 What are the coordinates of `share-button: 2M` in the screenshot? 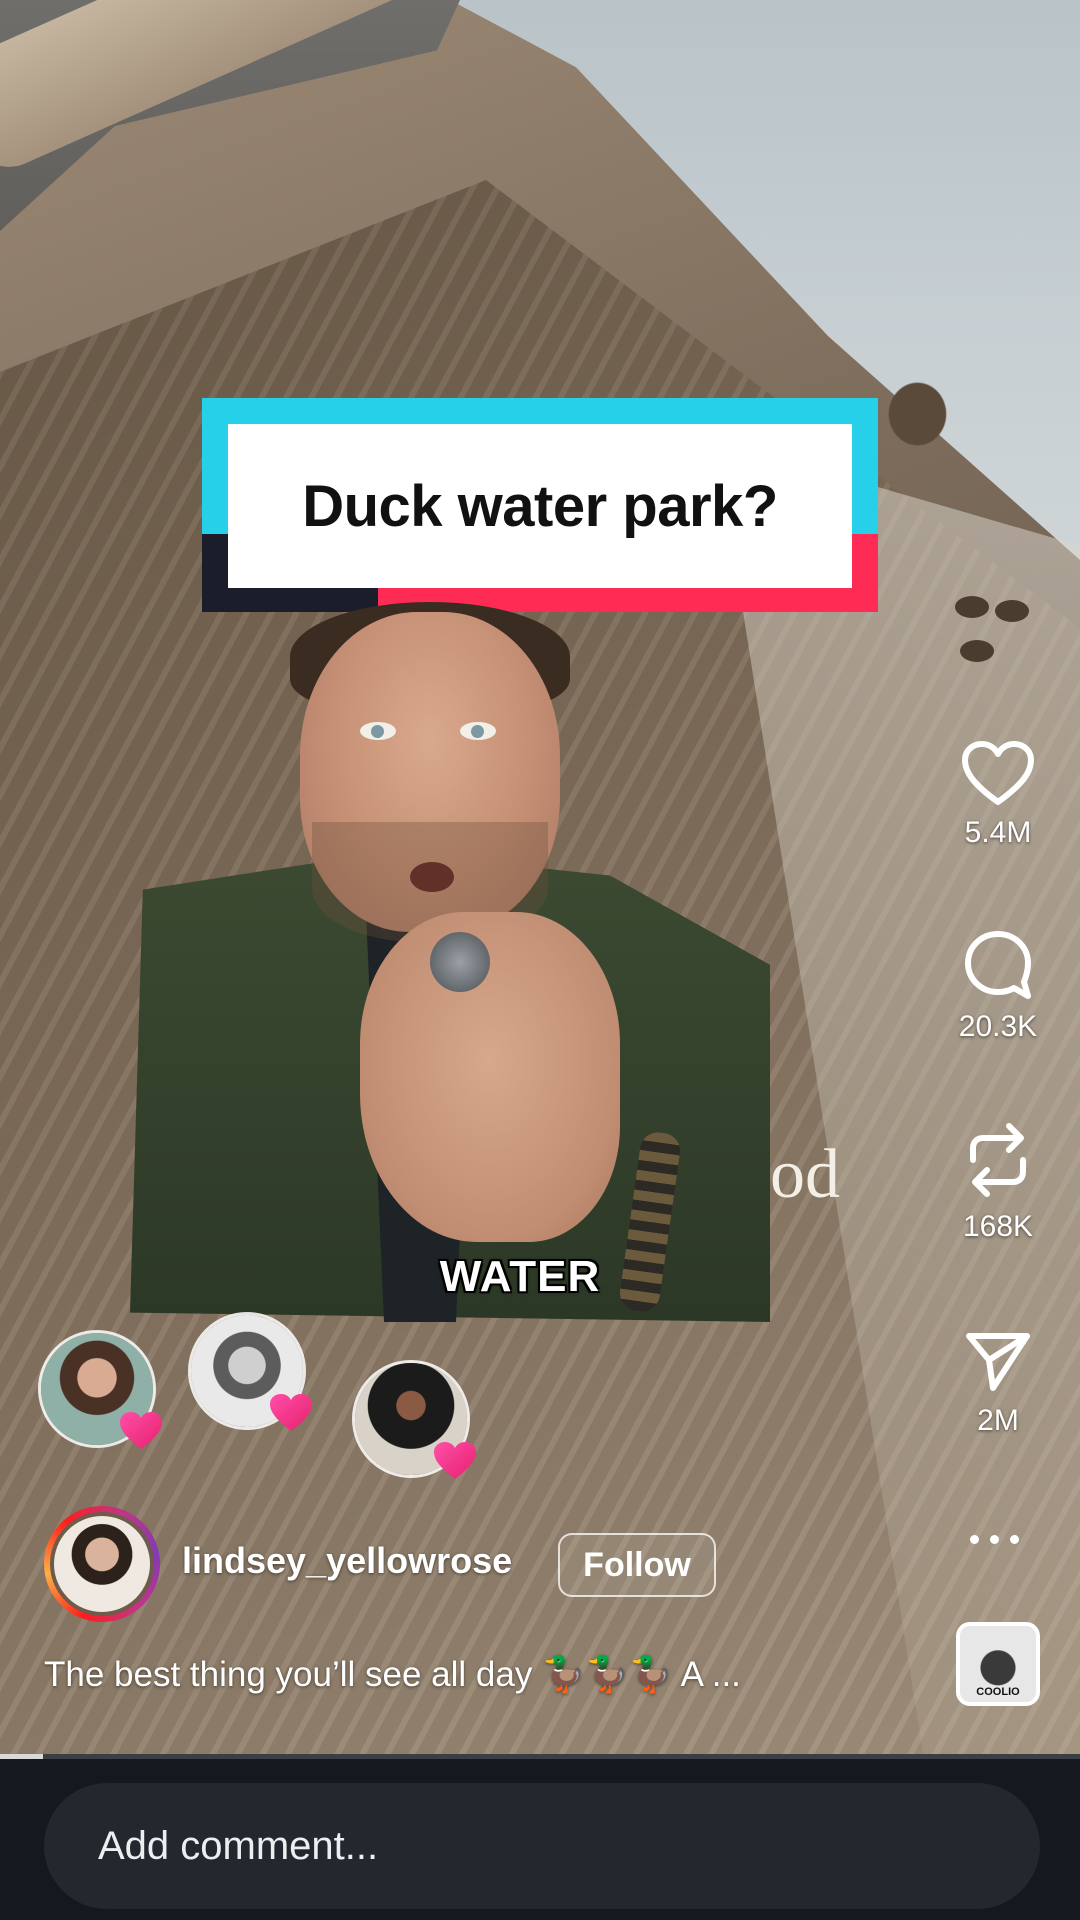 It's located at (998, 1383).